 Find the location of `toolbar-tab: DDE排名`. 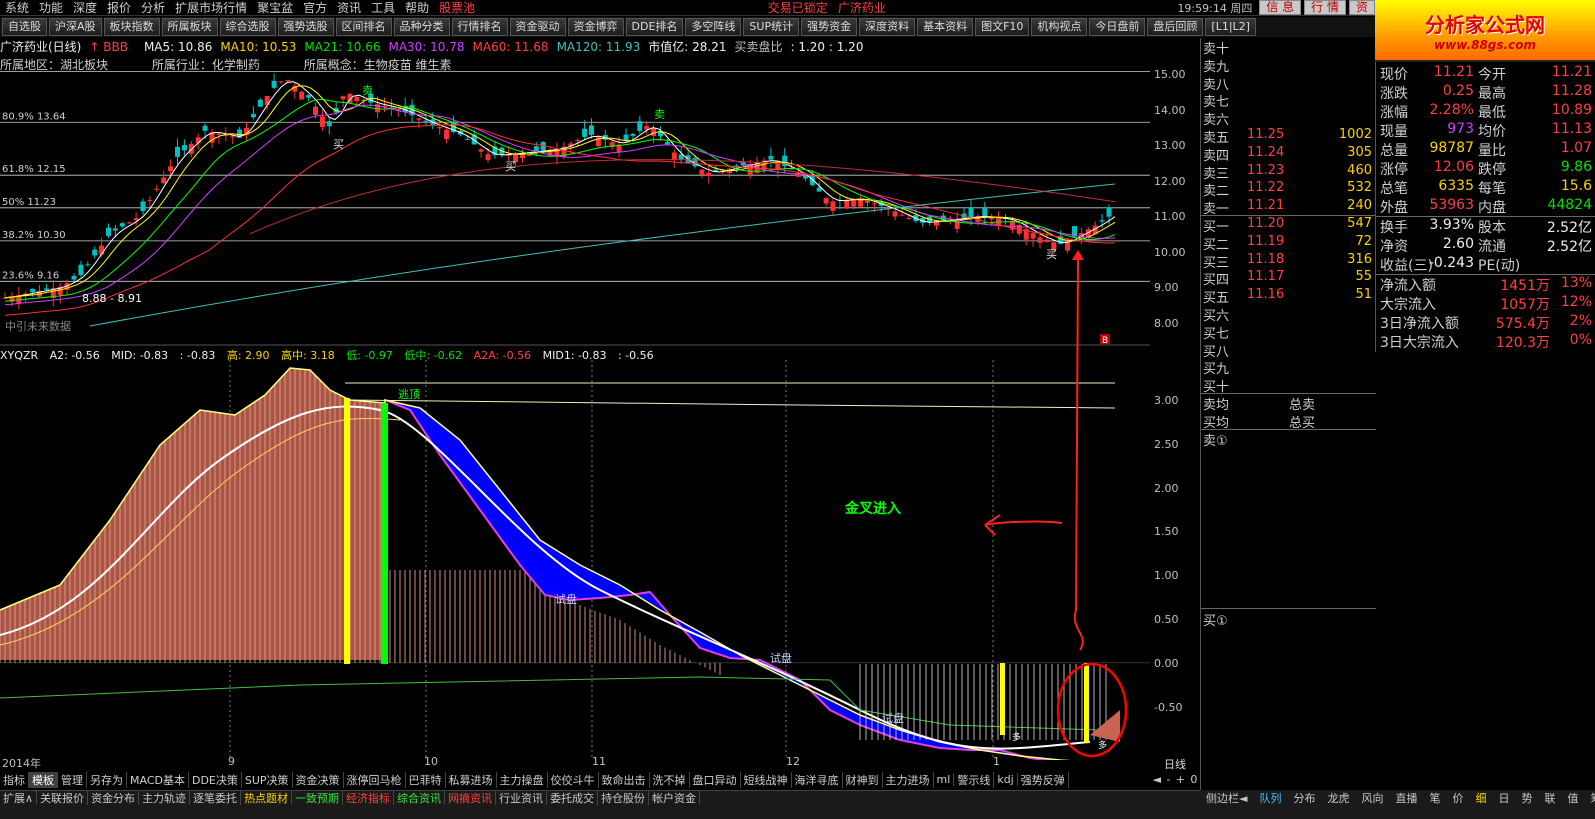

toolbar-tab: DDE排名 is located at coordinates (654, 27).